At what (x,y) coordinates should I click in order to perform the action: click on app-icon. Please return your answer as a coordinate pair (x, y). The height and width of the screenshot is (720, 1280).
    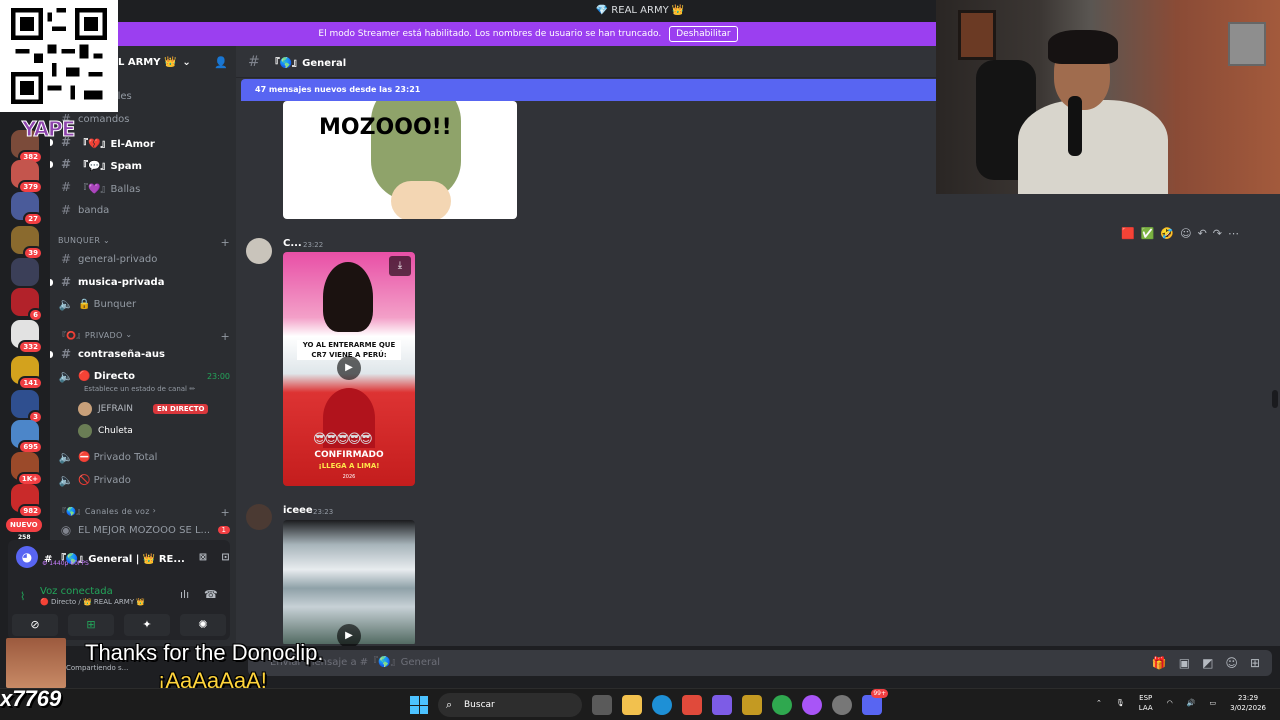
    Looking at the image, I should click on (752, 705).